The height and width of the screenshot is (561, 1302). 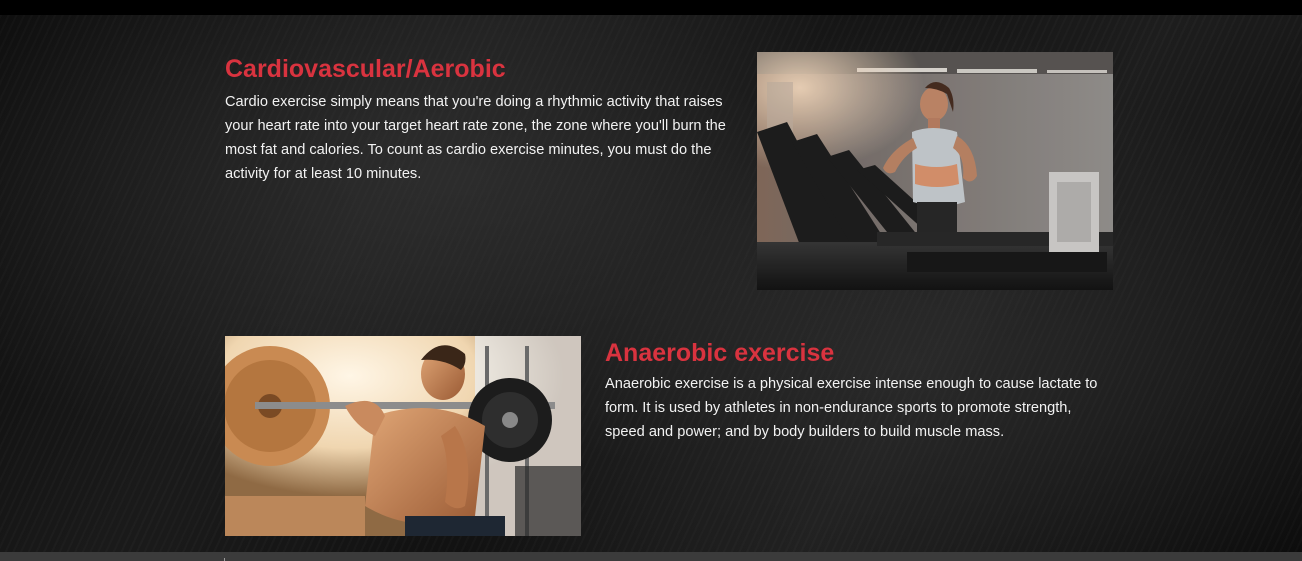 What do you see at coordinates (720, 353) in the screenshot?
I see `anaerobic-heading: Anaerobic exercise` at bounding box center [720, 353].